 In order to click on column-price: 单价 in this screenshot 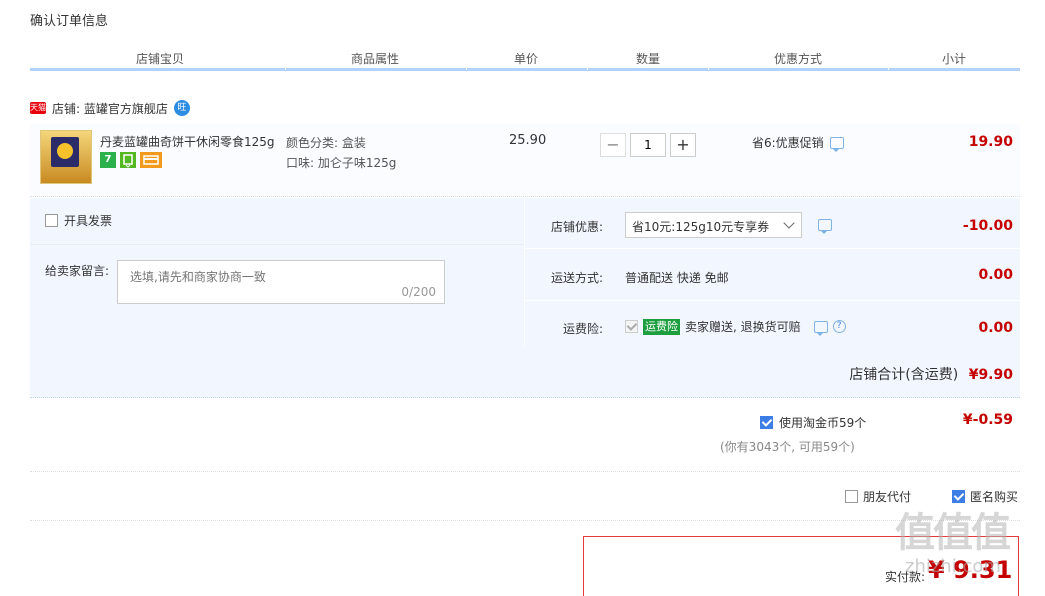, I will do `click(525, 59)`.